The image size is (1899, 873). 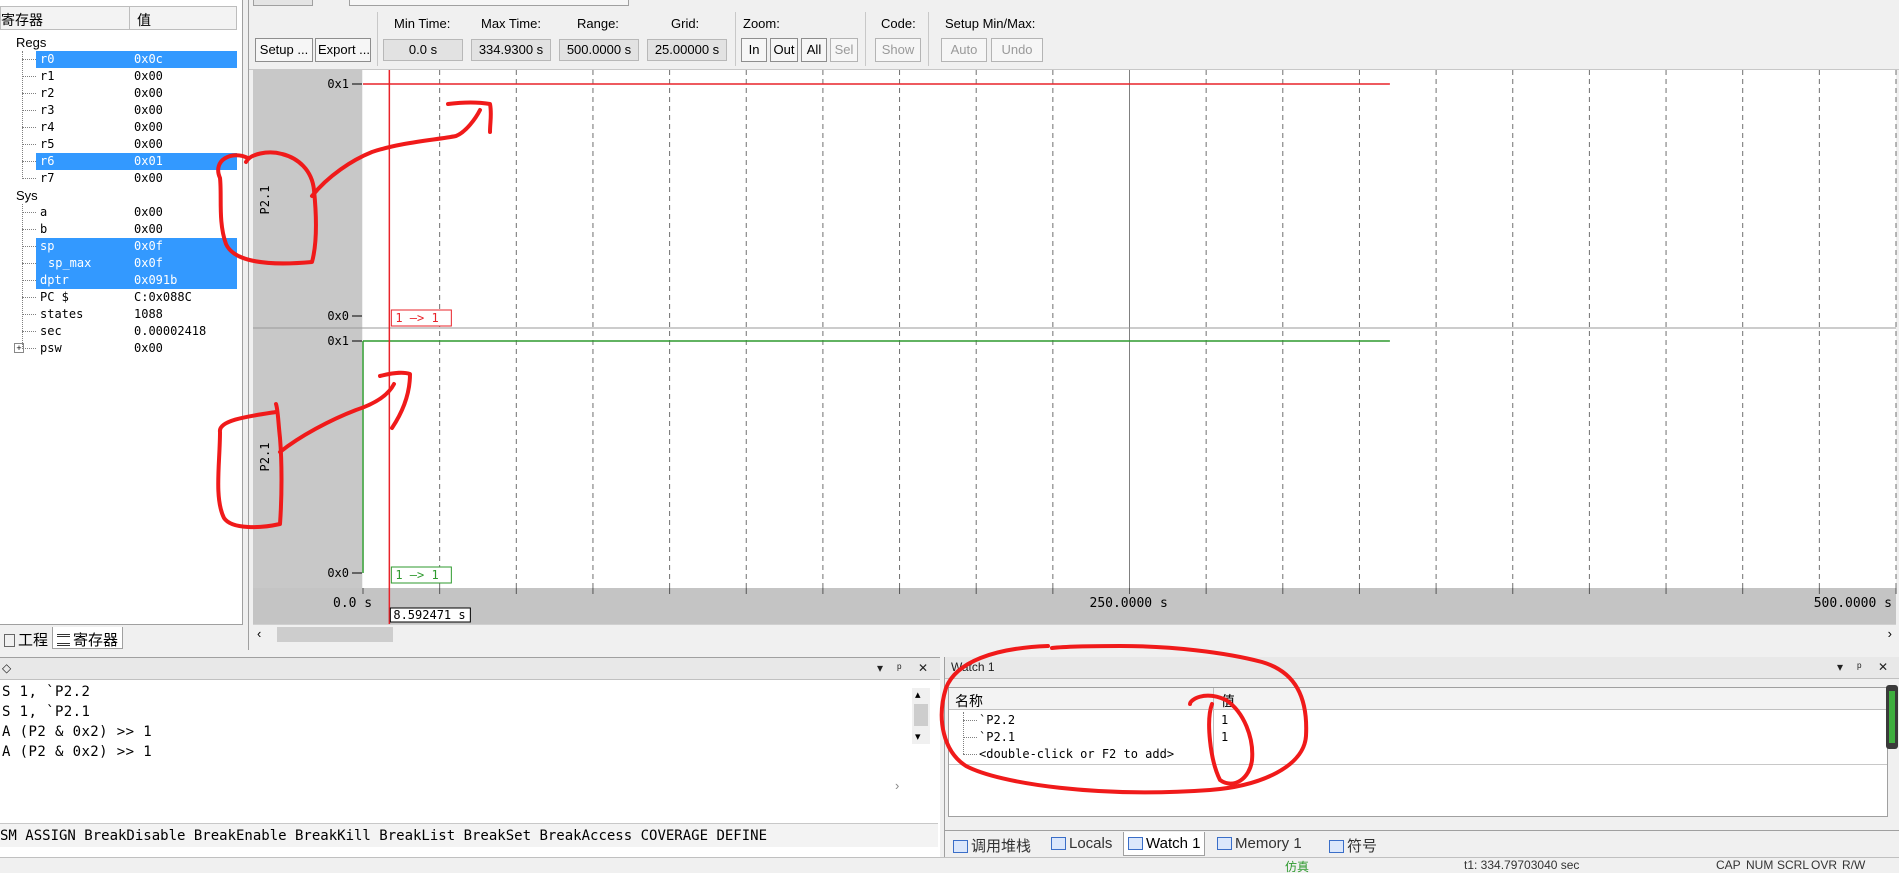 What do you see at coordinates (422, 23) in the screenshot?
I see `min-time-label: Min Time:` at bounding box center [422, 23].